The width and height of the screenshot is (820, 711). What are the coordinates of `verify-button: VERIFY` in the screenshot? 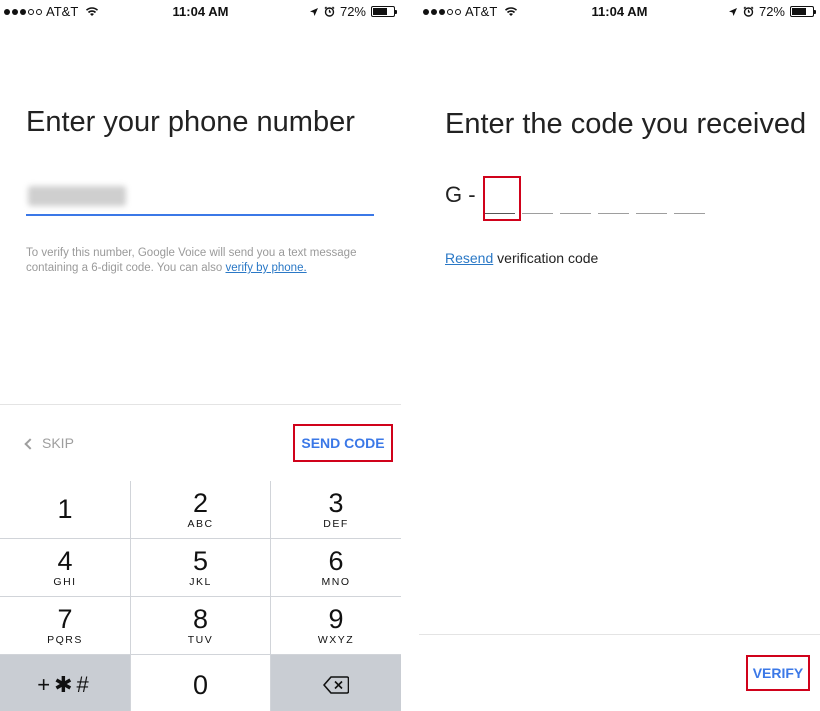 It's located at (778, 673).